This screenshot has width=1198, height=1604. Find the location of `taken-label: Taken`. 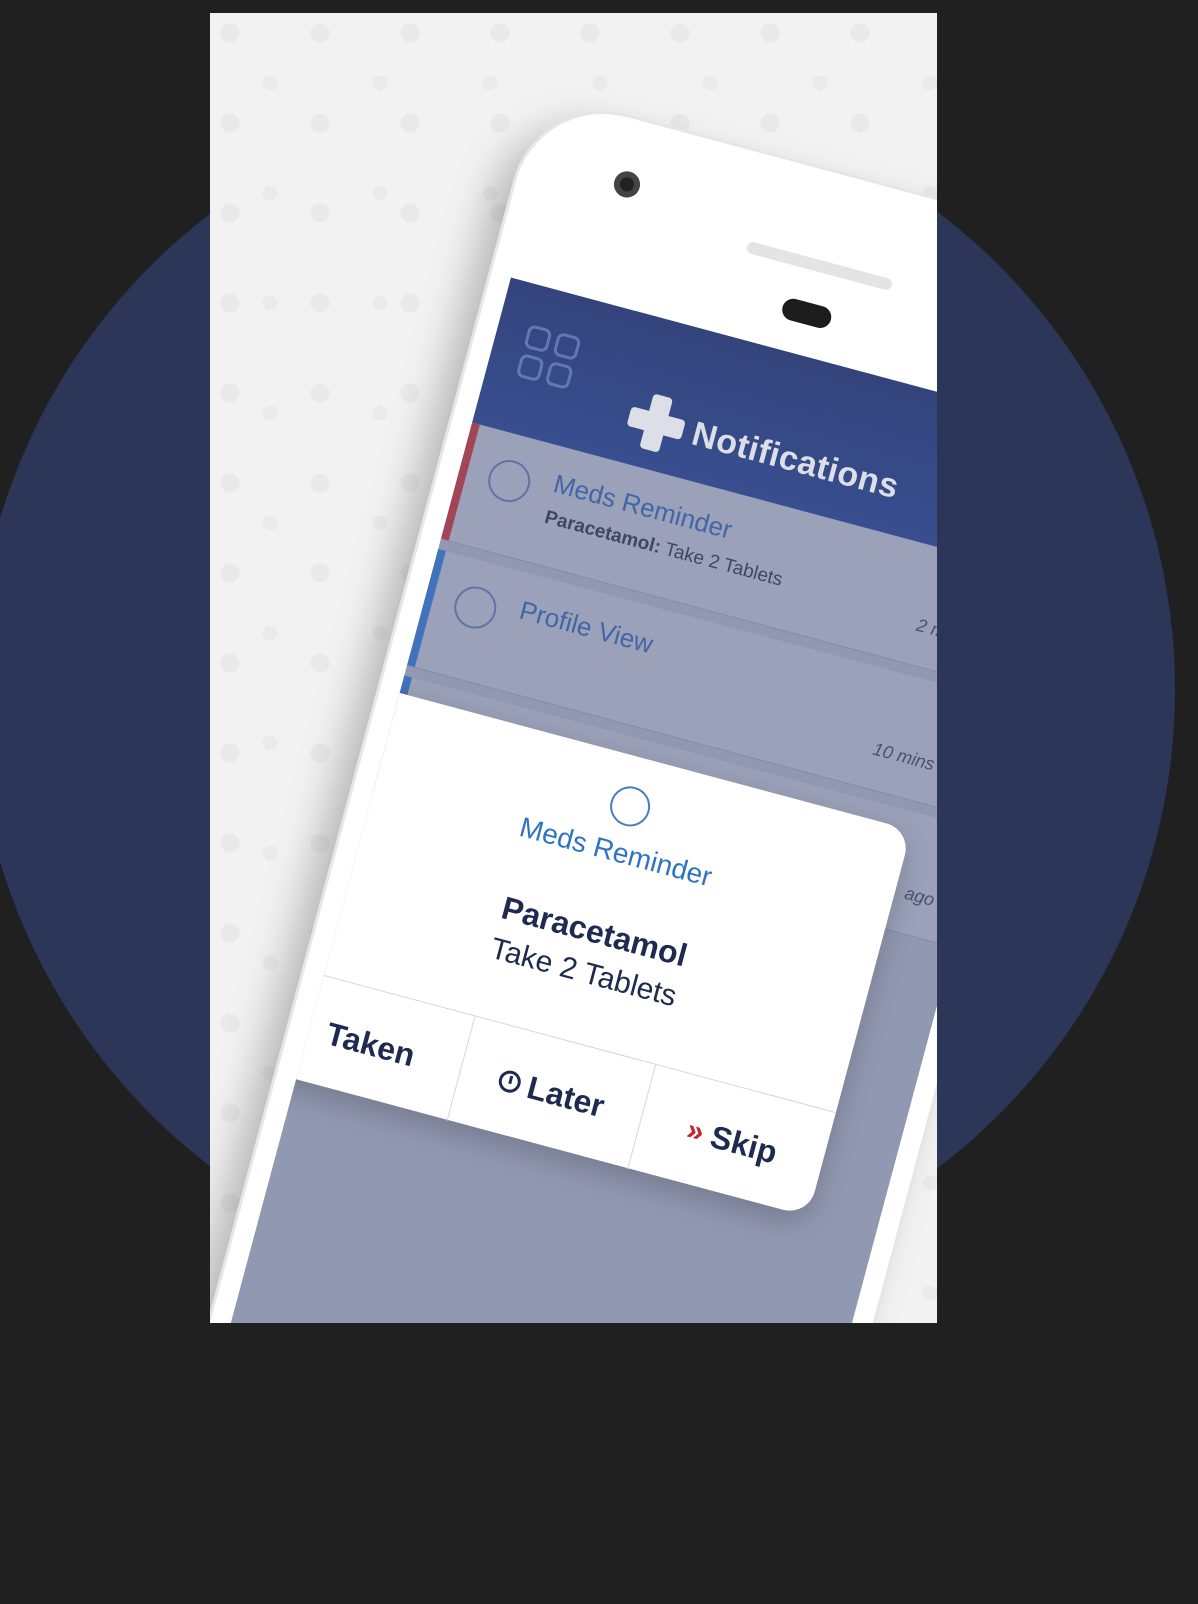

taken-label: Taken is located at coordinates (370, 1043).